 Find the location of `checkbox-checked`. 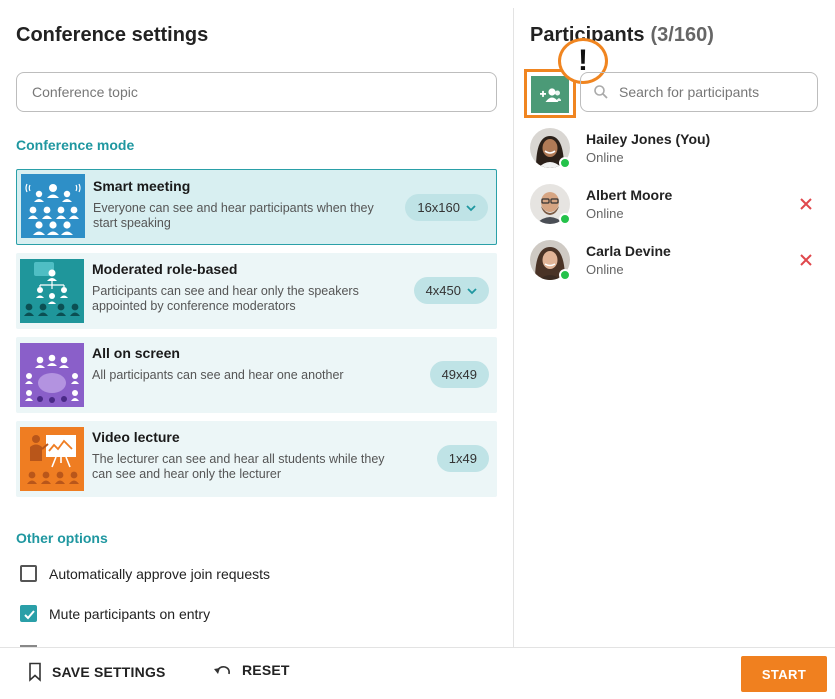

checkbox-checked is located at coordinates (28, 613).